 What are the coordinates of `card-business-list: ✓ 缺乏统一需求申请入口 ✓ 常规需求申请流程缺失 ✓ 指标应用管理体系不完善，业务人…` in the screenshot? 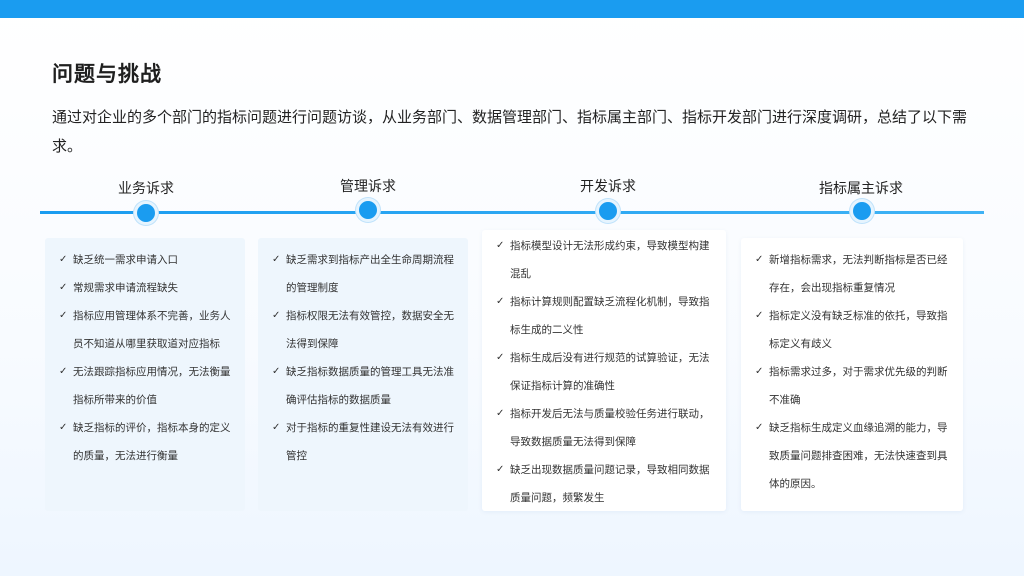 It's located at (147, 358).